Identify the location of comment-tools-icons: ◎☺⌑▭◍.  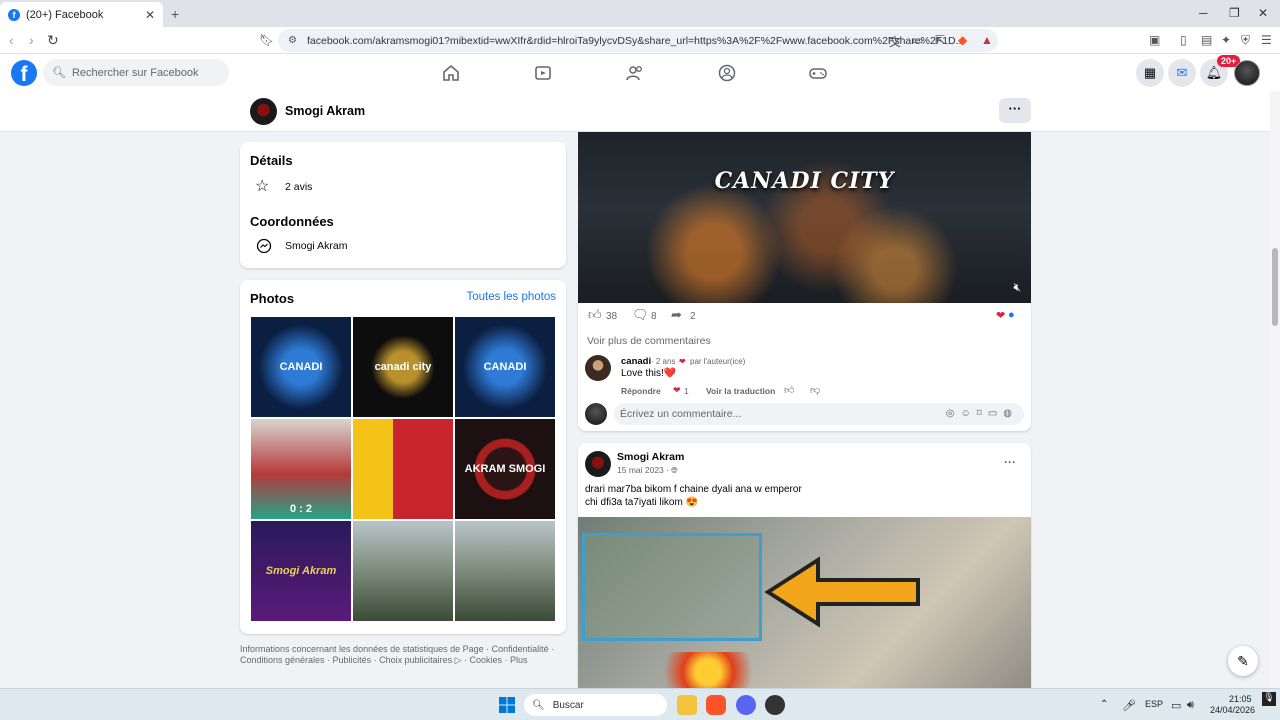
(982, 414).